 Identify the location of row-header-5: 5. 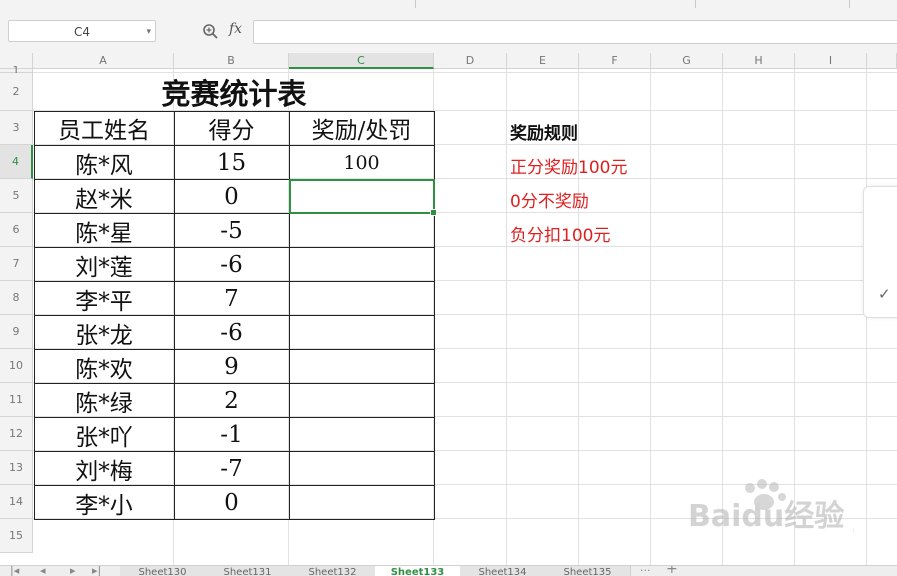
(16, 196).